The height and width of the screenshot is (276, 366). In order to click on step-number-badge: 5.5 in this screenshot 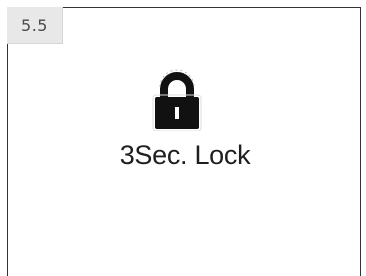, I will do `click(35, 25)`.